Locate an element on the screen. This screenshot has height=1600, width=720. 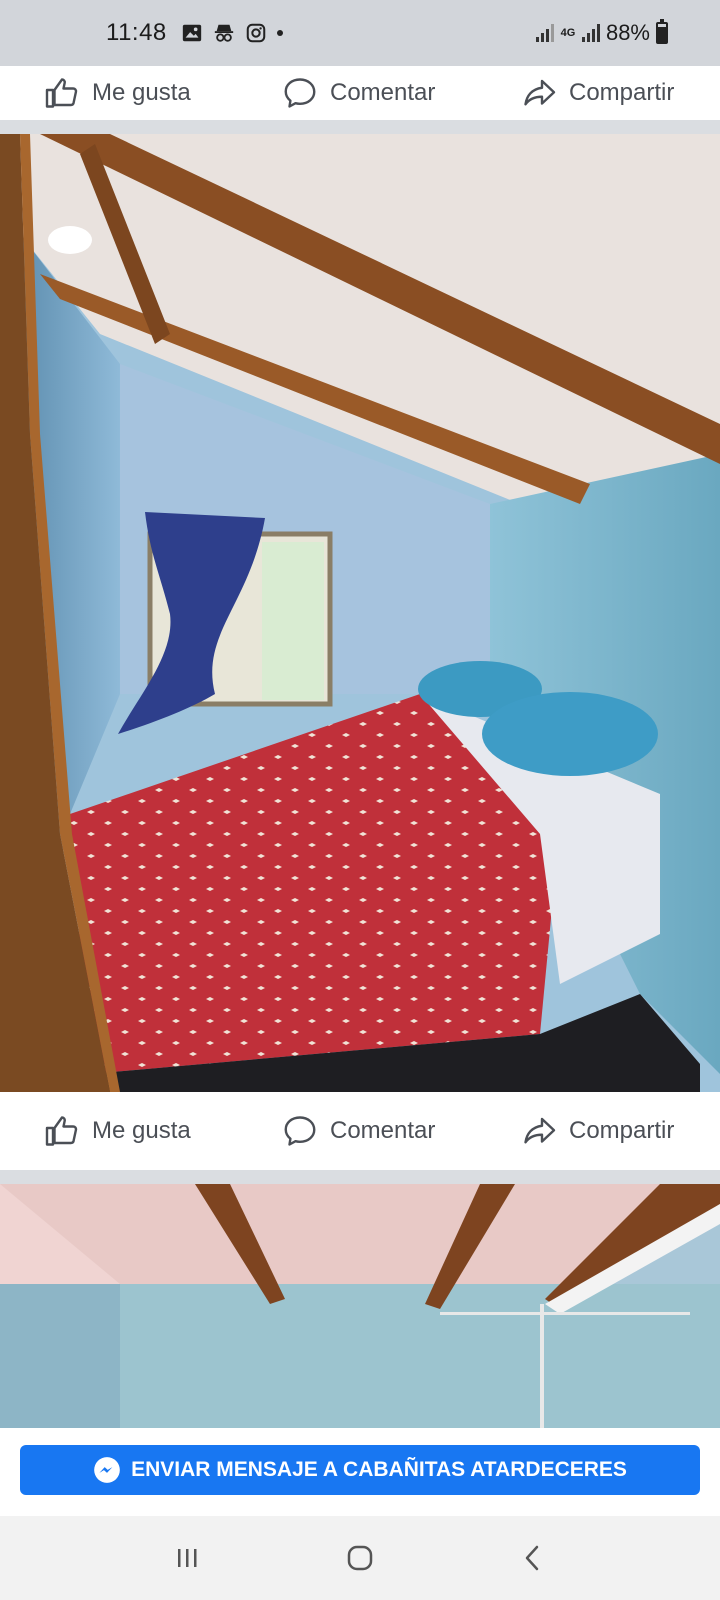
post-actions-mid: Me gusta Comentar Compartir is located at coordinates (360, 1131).